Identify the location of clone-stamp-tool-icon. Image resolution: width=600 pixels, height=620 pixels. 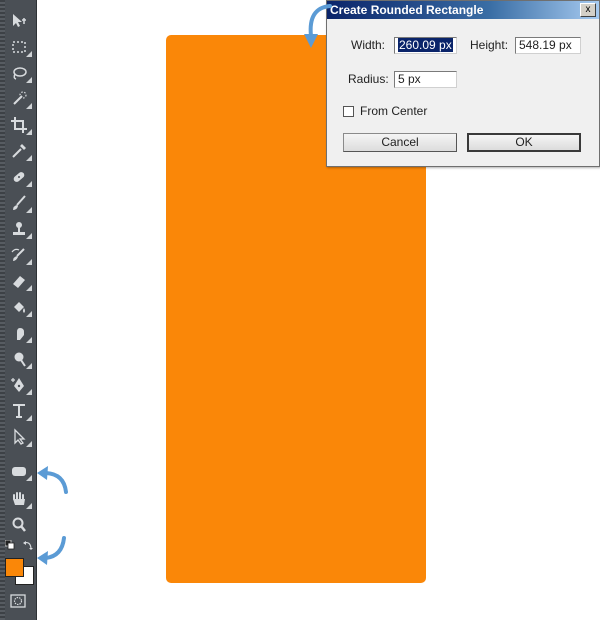
(20, 229).